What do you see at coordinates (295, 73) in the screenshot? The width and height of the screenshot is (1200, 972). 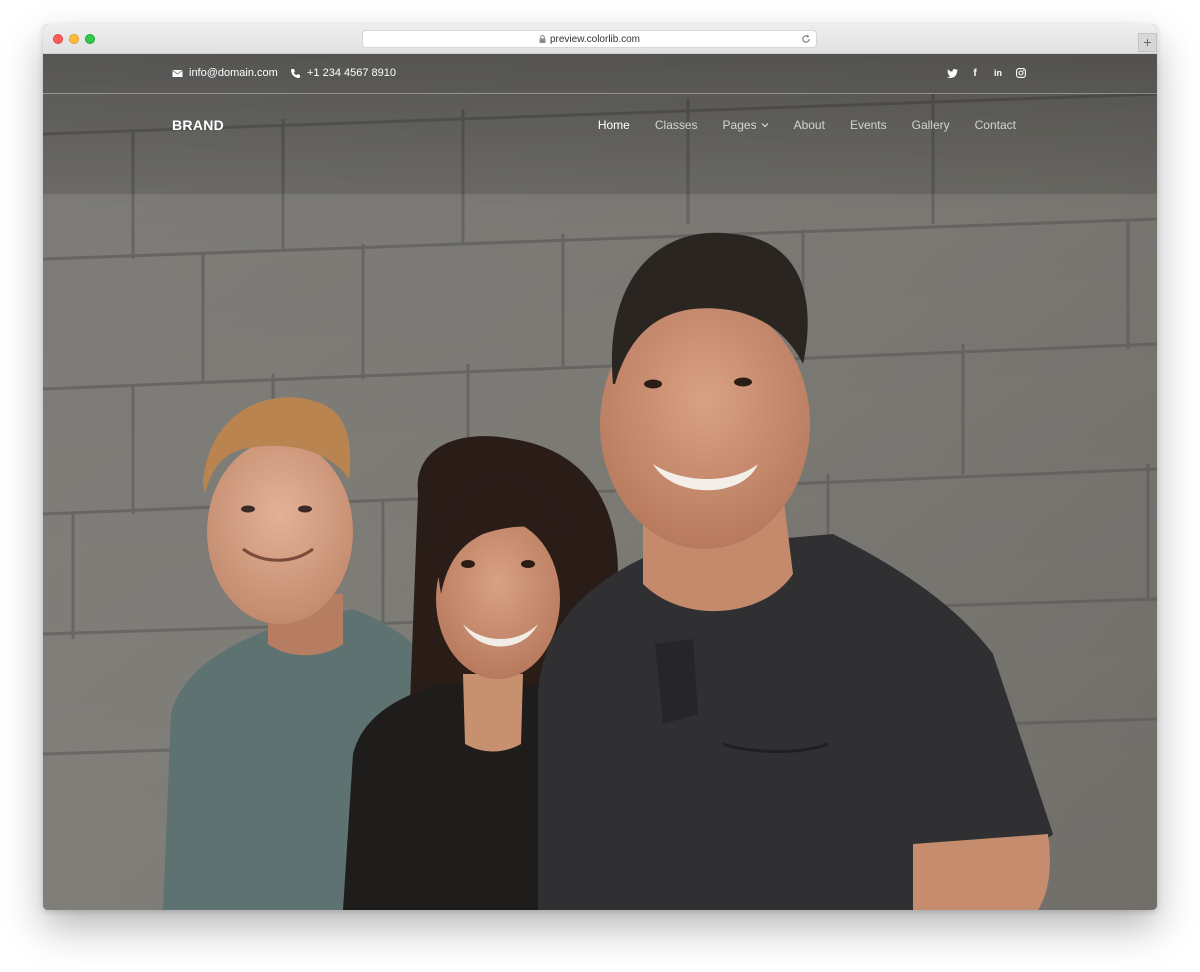 I see `phone-icon` at bounding box center [295, 73].